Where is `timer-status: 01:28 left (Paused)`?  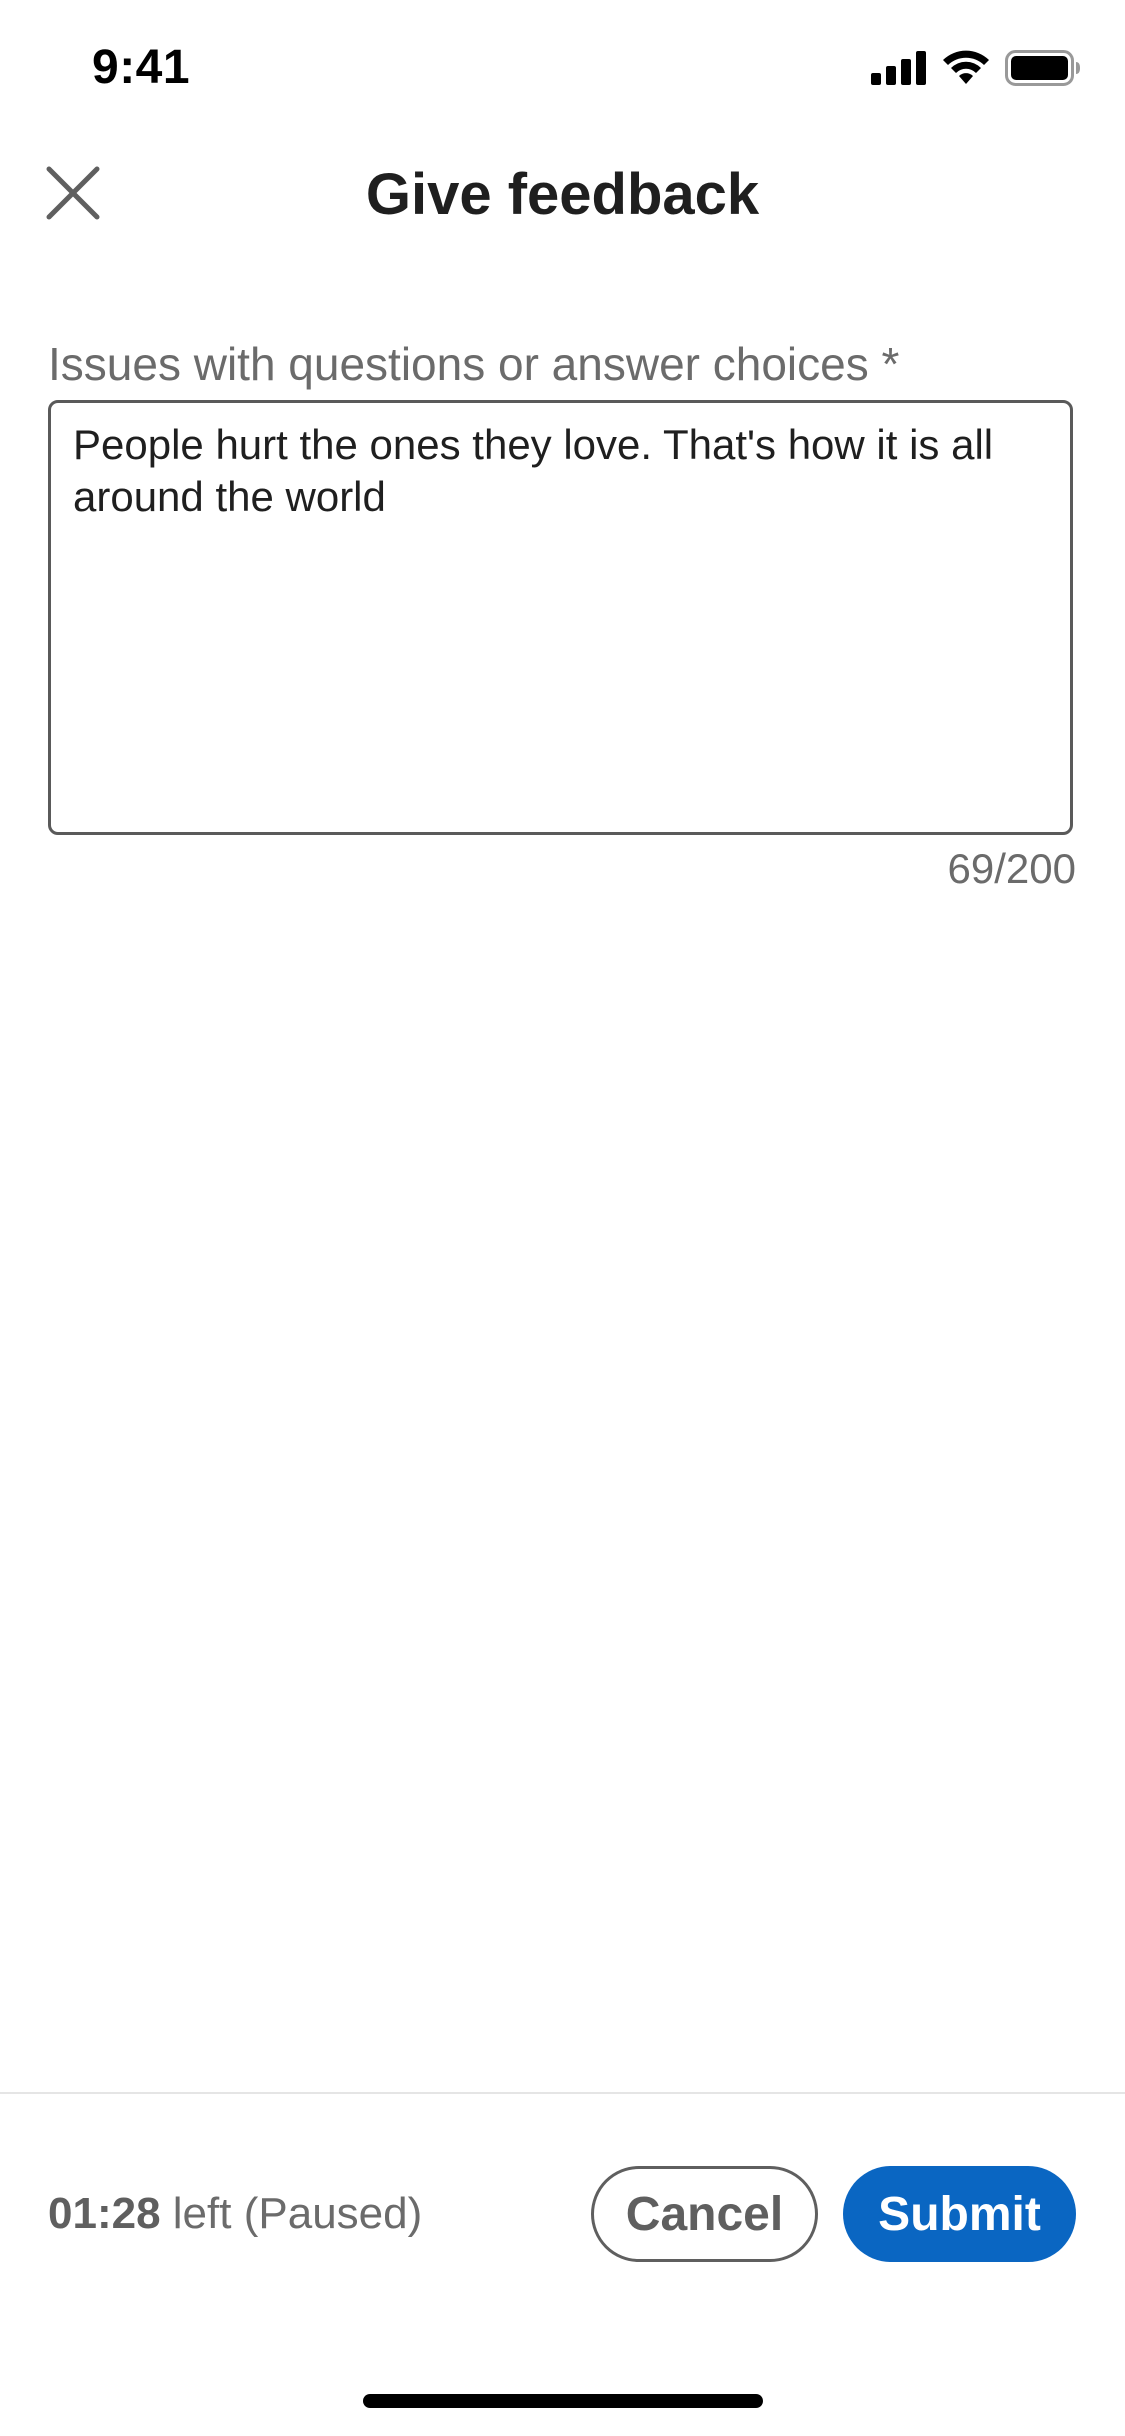
timer-status: 01:28 left (Paused) is located at coordinates (235, 2214).